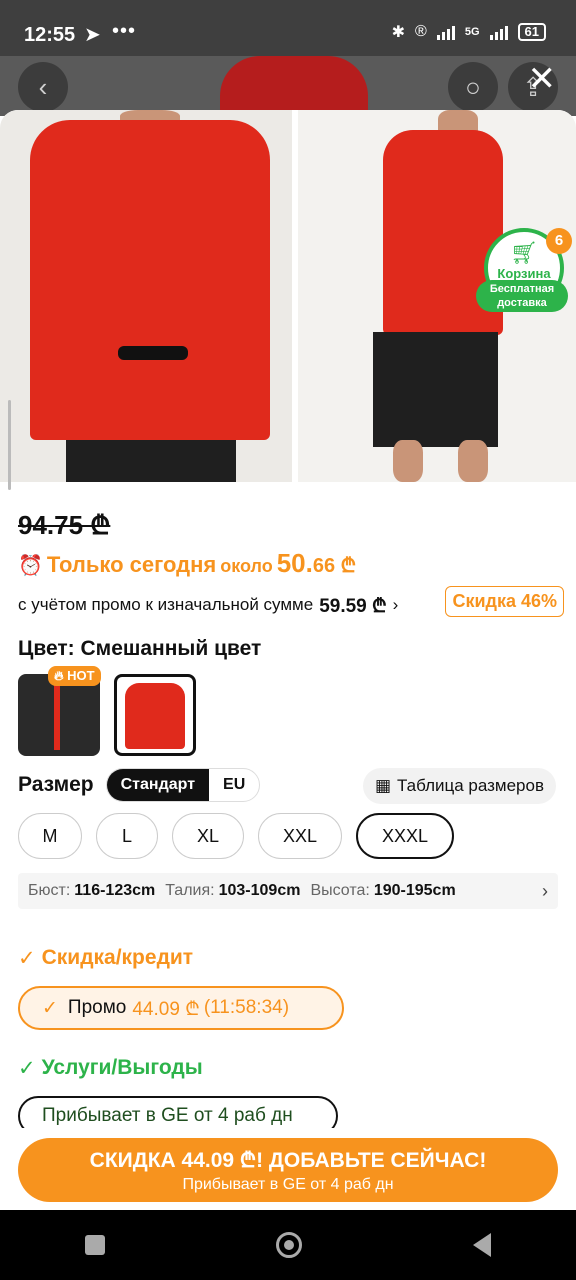  I want to click on promo-timer: (11:58:34), so click(246, 1007).